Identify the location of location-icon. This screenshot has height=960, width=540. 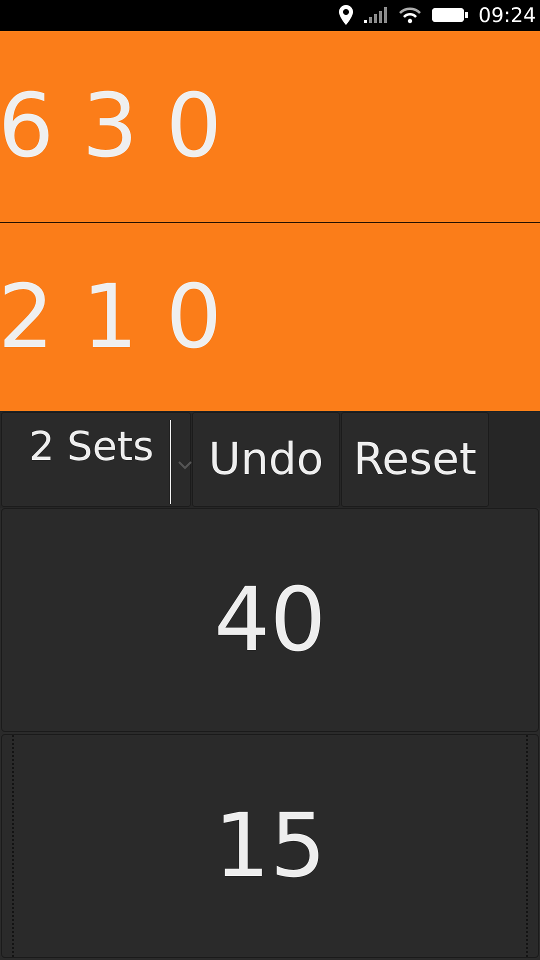
(346, 15).